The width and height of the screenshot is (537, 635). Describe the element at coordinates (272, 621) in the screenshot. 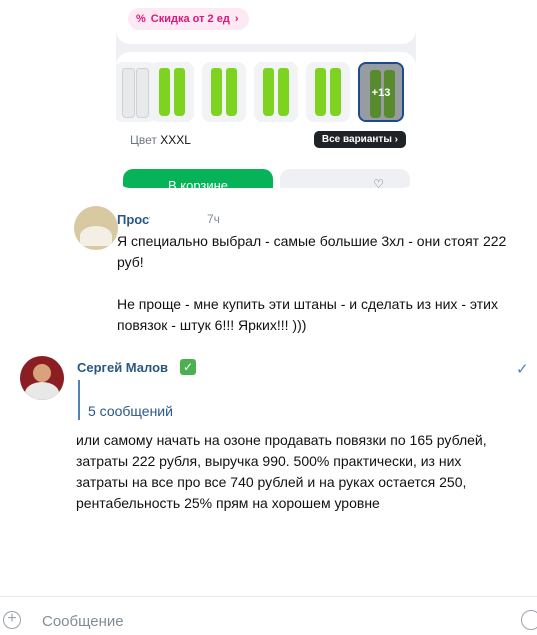

I see `message-input` at that location.